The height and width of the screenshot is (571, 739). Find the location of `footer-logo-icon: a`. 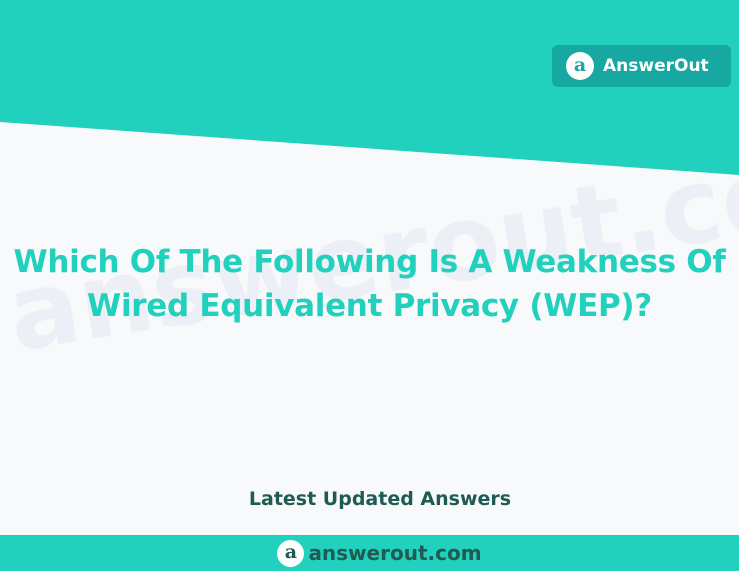

footer-logo-icon: a is located at coordinates (291, 553).